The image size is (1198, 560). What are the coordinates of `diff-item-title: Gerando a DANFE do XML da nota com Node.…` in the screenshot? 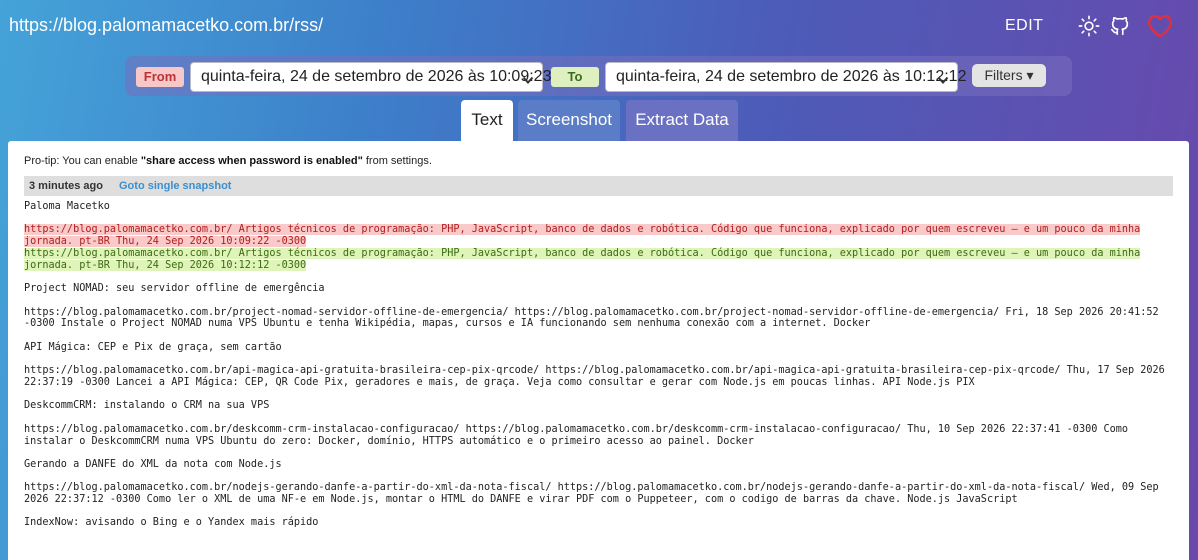 It's located at (153, 464).